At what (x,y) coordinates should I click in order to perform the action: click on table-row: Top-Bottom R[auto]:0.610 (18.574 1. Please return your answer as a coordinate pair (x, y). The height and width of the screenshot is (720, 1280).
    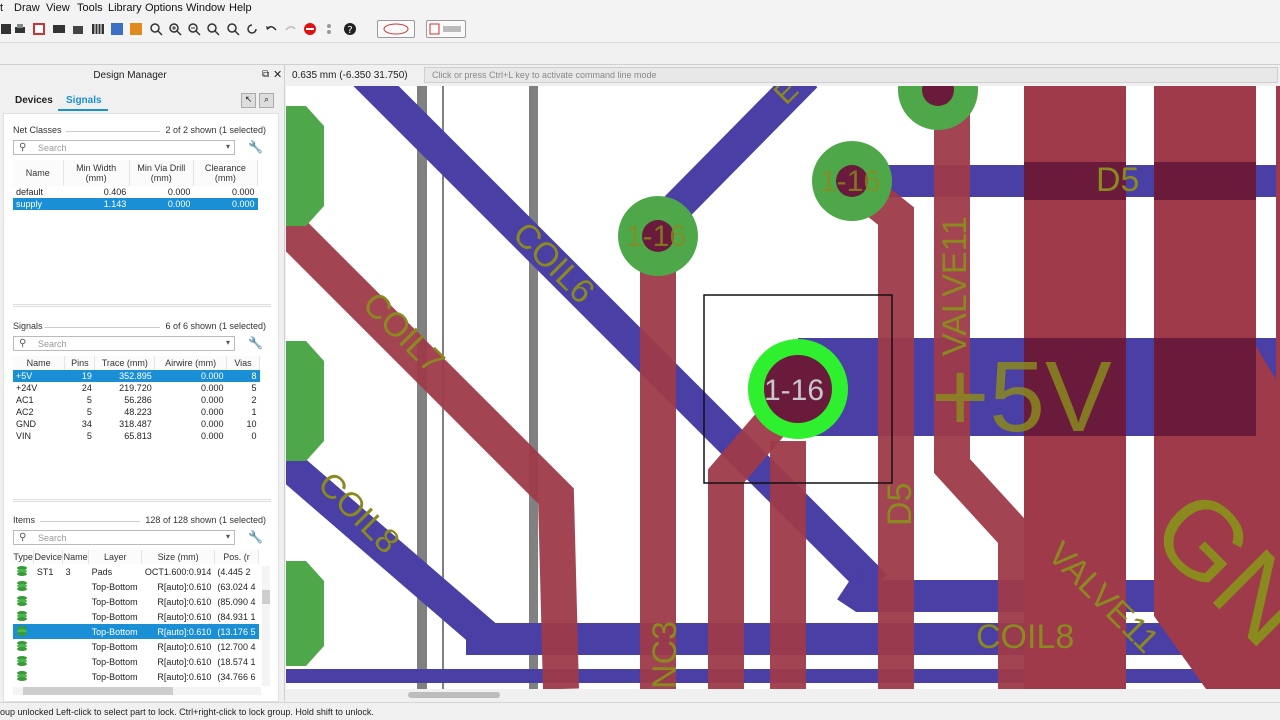
    Looking at the image, I should click on (136, 661).